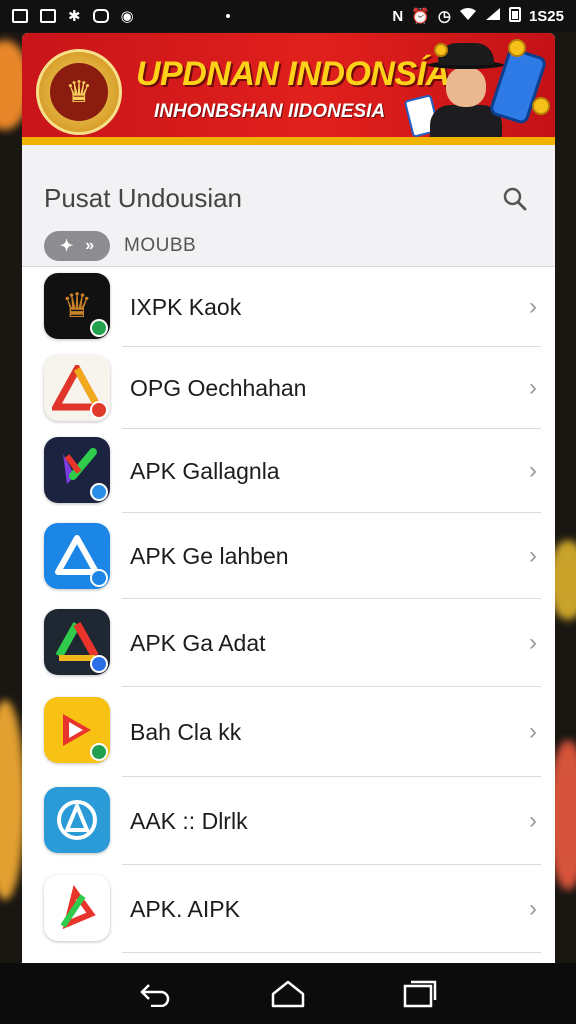  I want to click on navigation-bar, so click(288, 993).